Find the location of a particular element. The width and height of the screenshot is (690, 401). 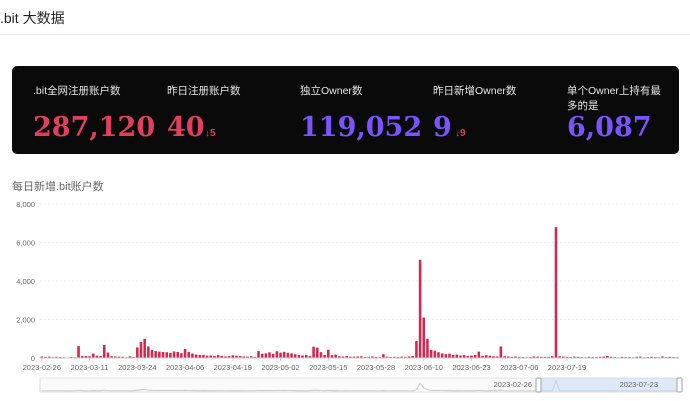

x-tick-label: 2023-06-23 is located at coordinates (471, 367).